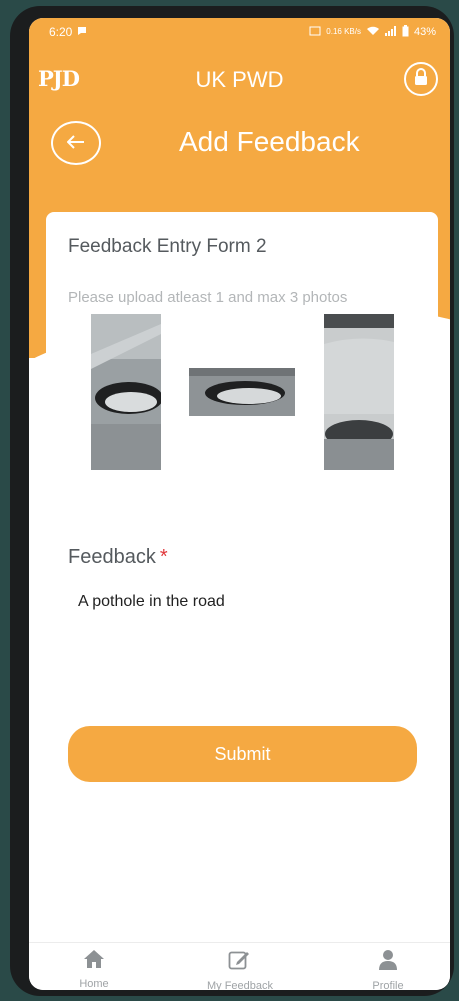 The width and height of the screenshot is (459, 1001). What do you see at coordinates (94, 961) in the screenshot?
I see `home-icon` at bounding box center [94, 961].